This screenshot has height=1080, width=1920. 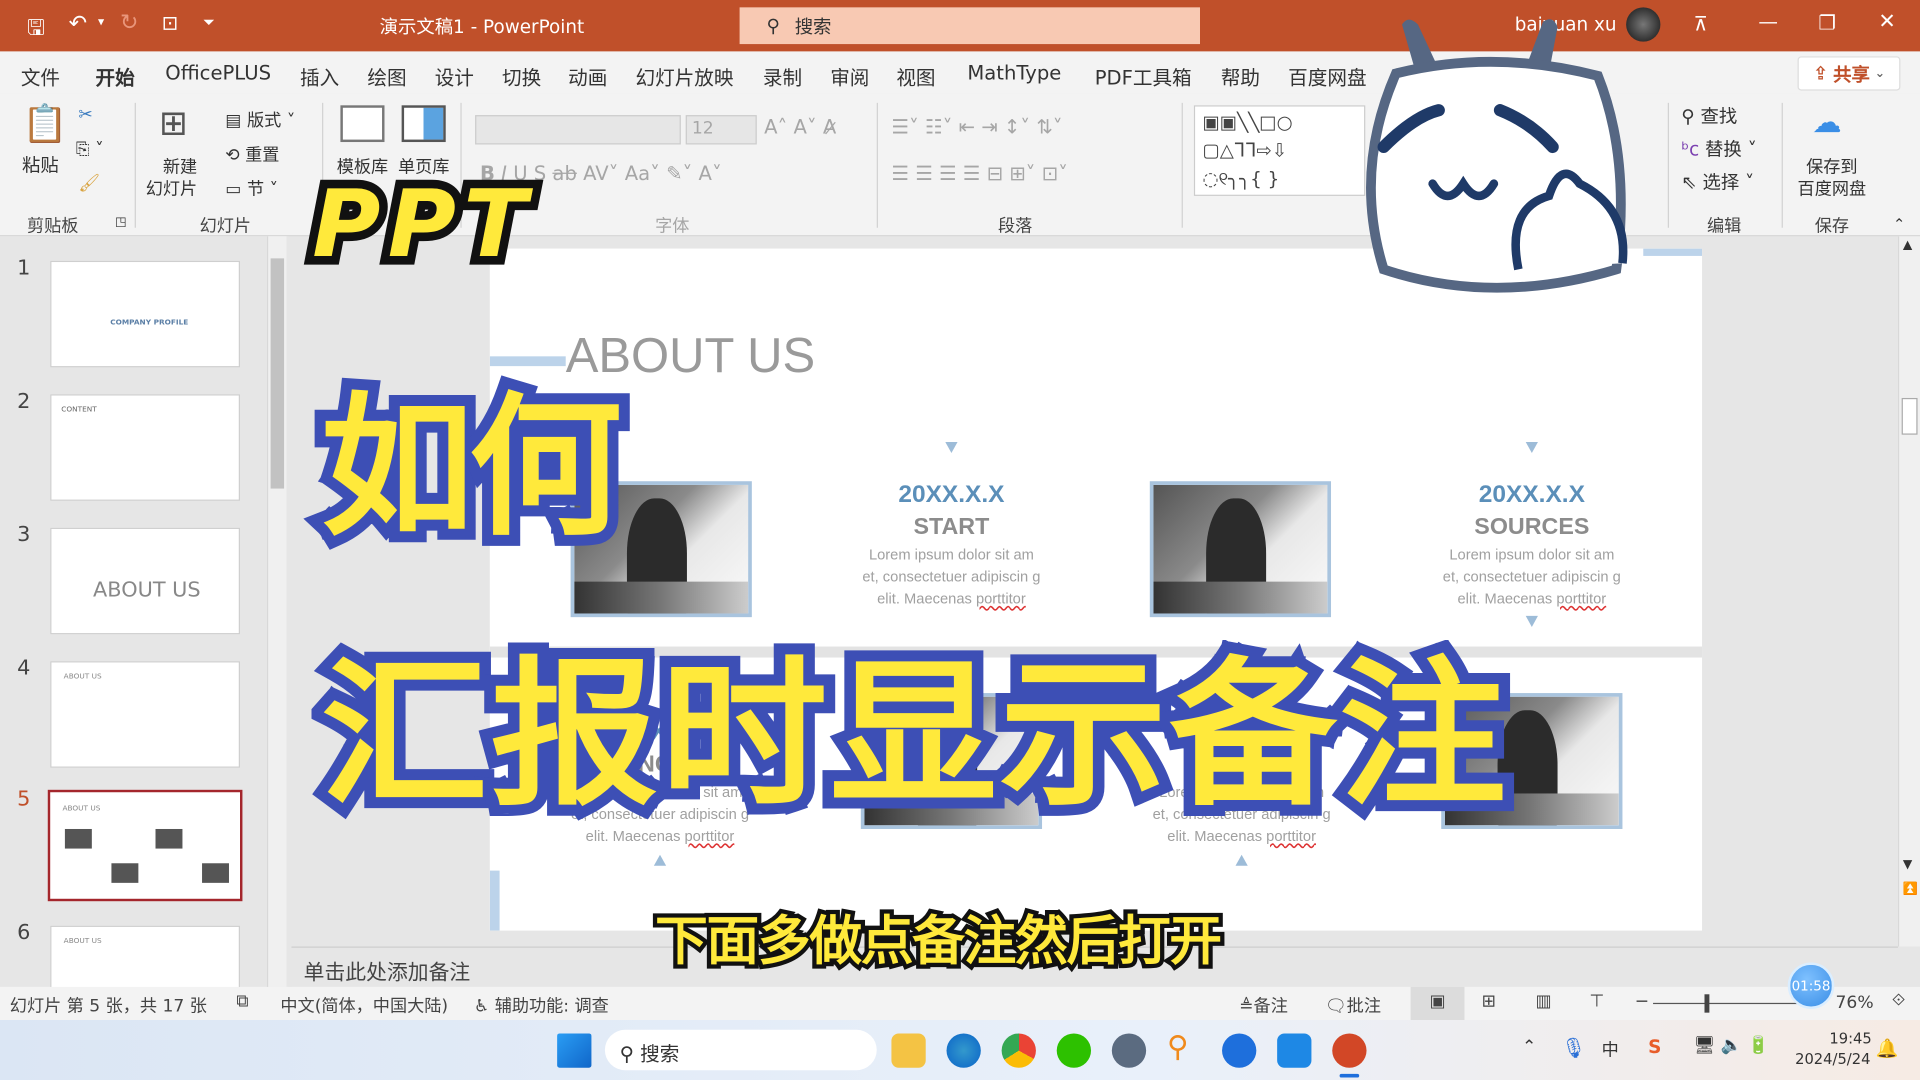 I want to click on zoom-out-button: −, so click(x=1642, y=1002).